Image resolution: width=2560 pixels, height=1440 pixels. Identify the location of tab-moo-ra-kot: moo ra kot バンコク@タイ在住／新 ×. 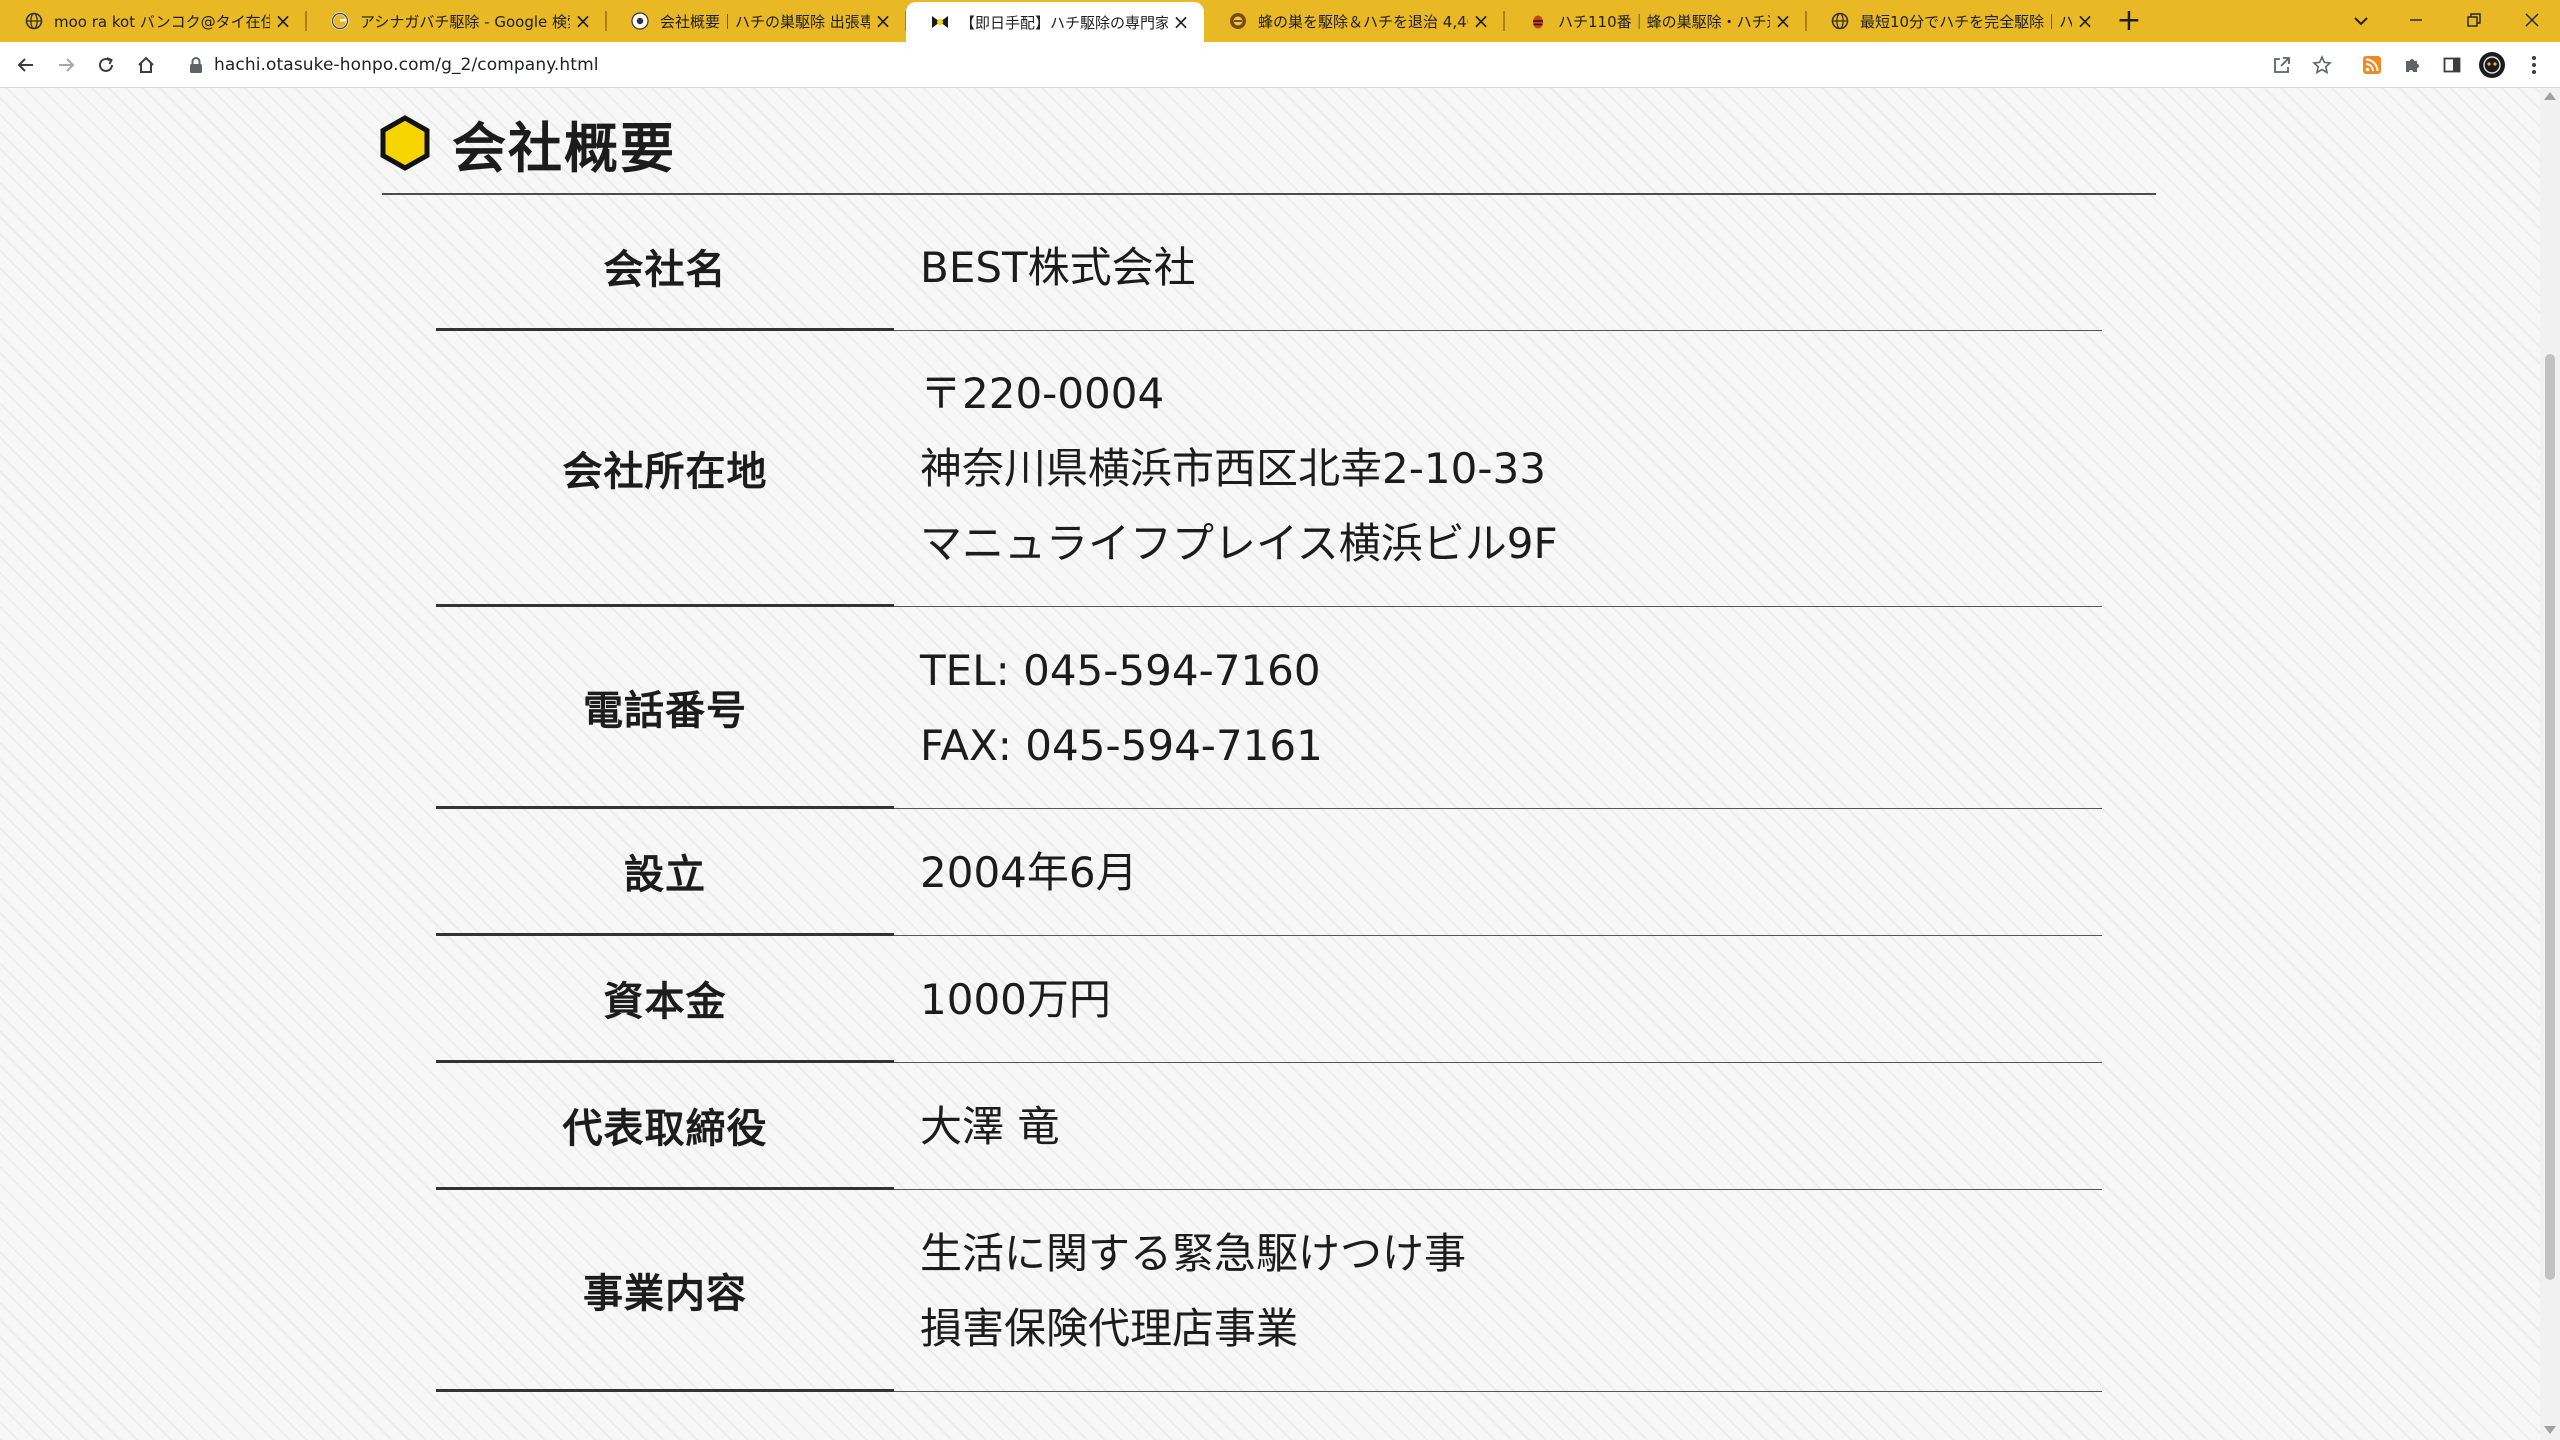
(153, 21).